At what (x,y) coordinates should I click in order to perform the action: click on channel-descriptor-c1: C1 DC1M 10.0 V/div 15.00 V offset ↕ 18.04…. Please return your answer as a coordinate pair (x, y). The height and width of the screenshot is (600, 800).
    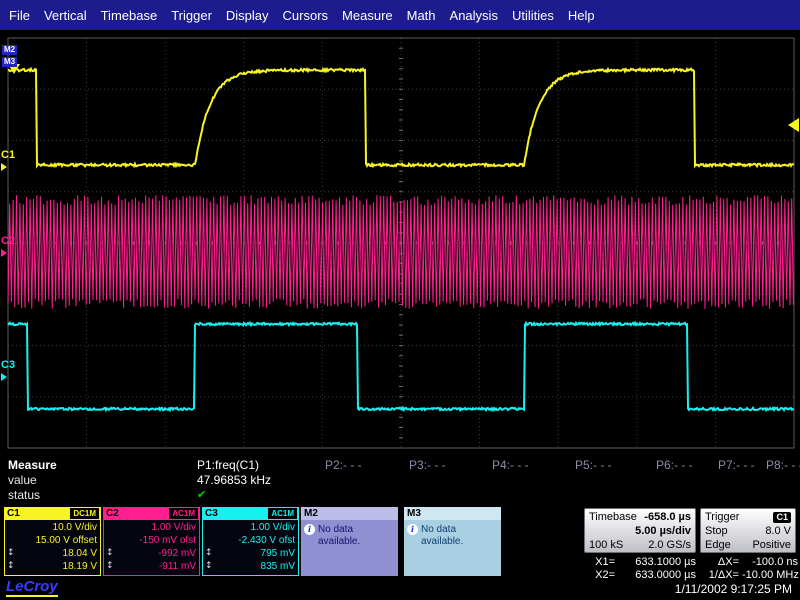
    Looking at the image, I should click on (52, 541).